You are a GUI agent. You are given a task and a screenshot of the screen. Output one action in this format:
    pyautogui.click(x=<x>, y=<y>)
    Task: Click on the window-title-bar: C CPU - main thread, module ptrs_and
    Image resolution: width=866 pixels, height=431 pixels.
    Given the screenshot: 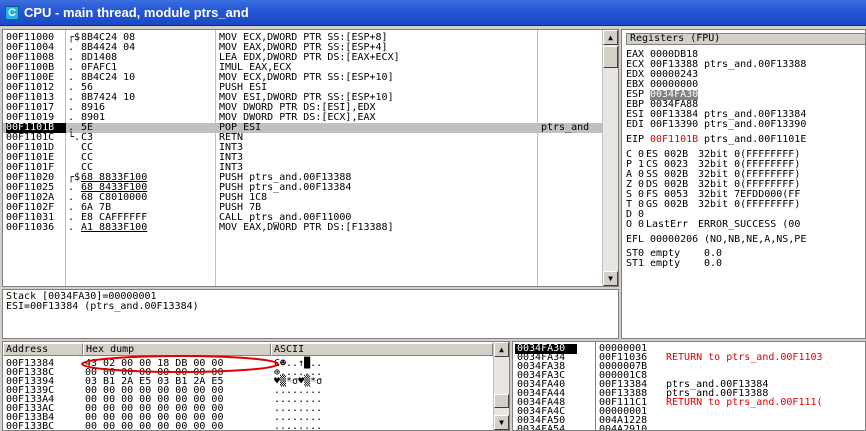 What is the action you would take?
    pyautogui.click(x=433, y=13)
    